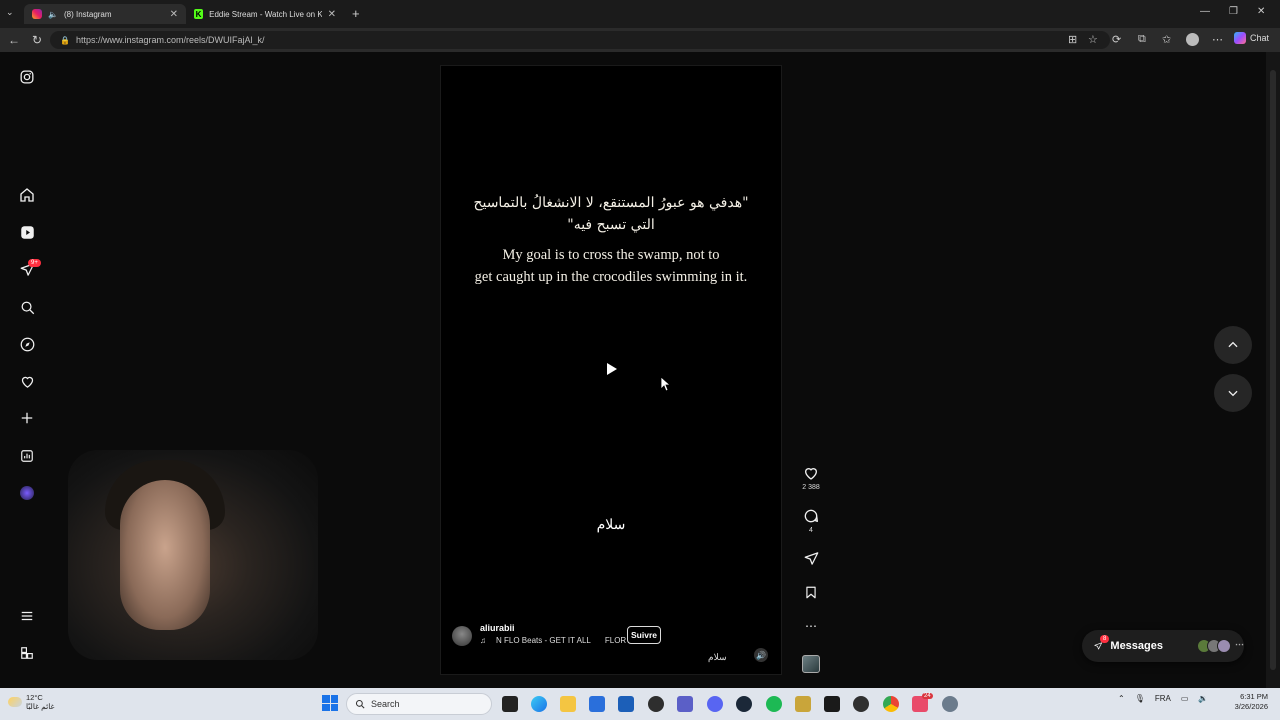 The width and height of the screenshot is (1280, 720). I want to click on more-options-icon: ⋯, so click(811, 626).